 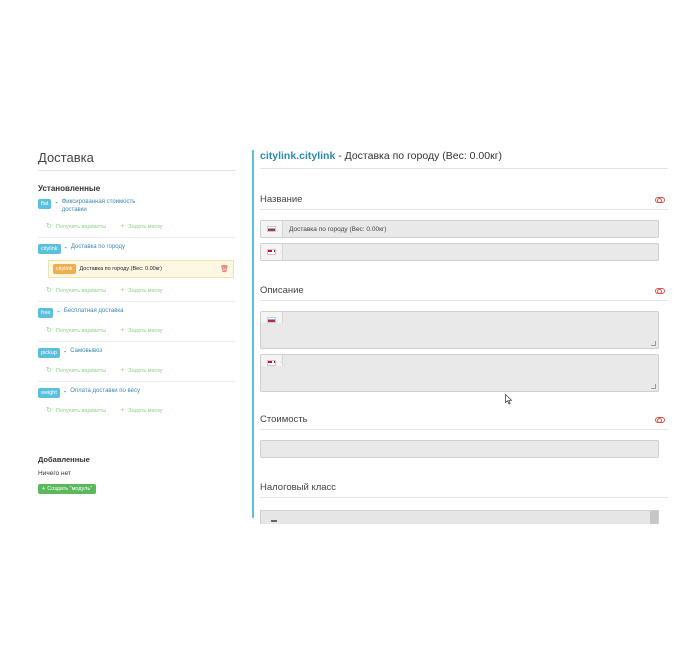 I want to click on panel-divider, so click(x=253, y=334).